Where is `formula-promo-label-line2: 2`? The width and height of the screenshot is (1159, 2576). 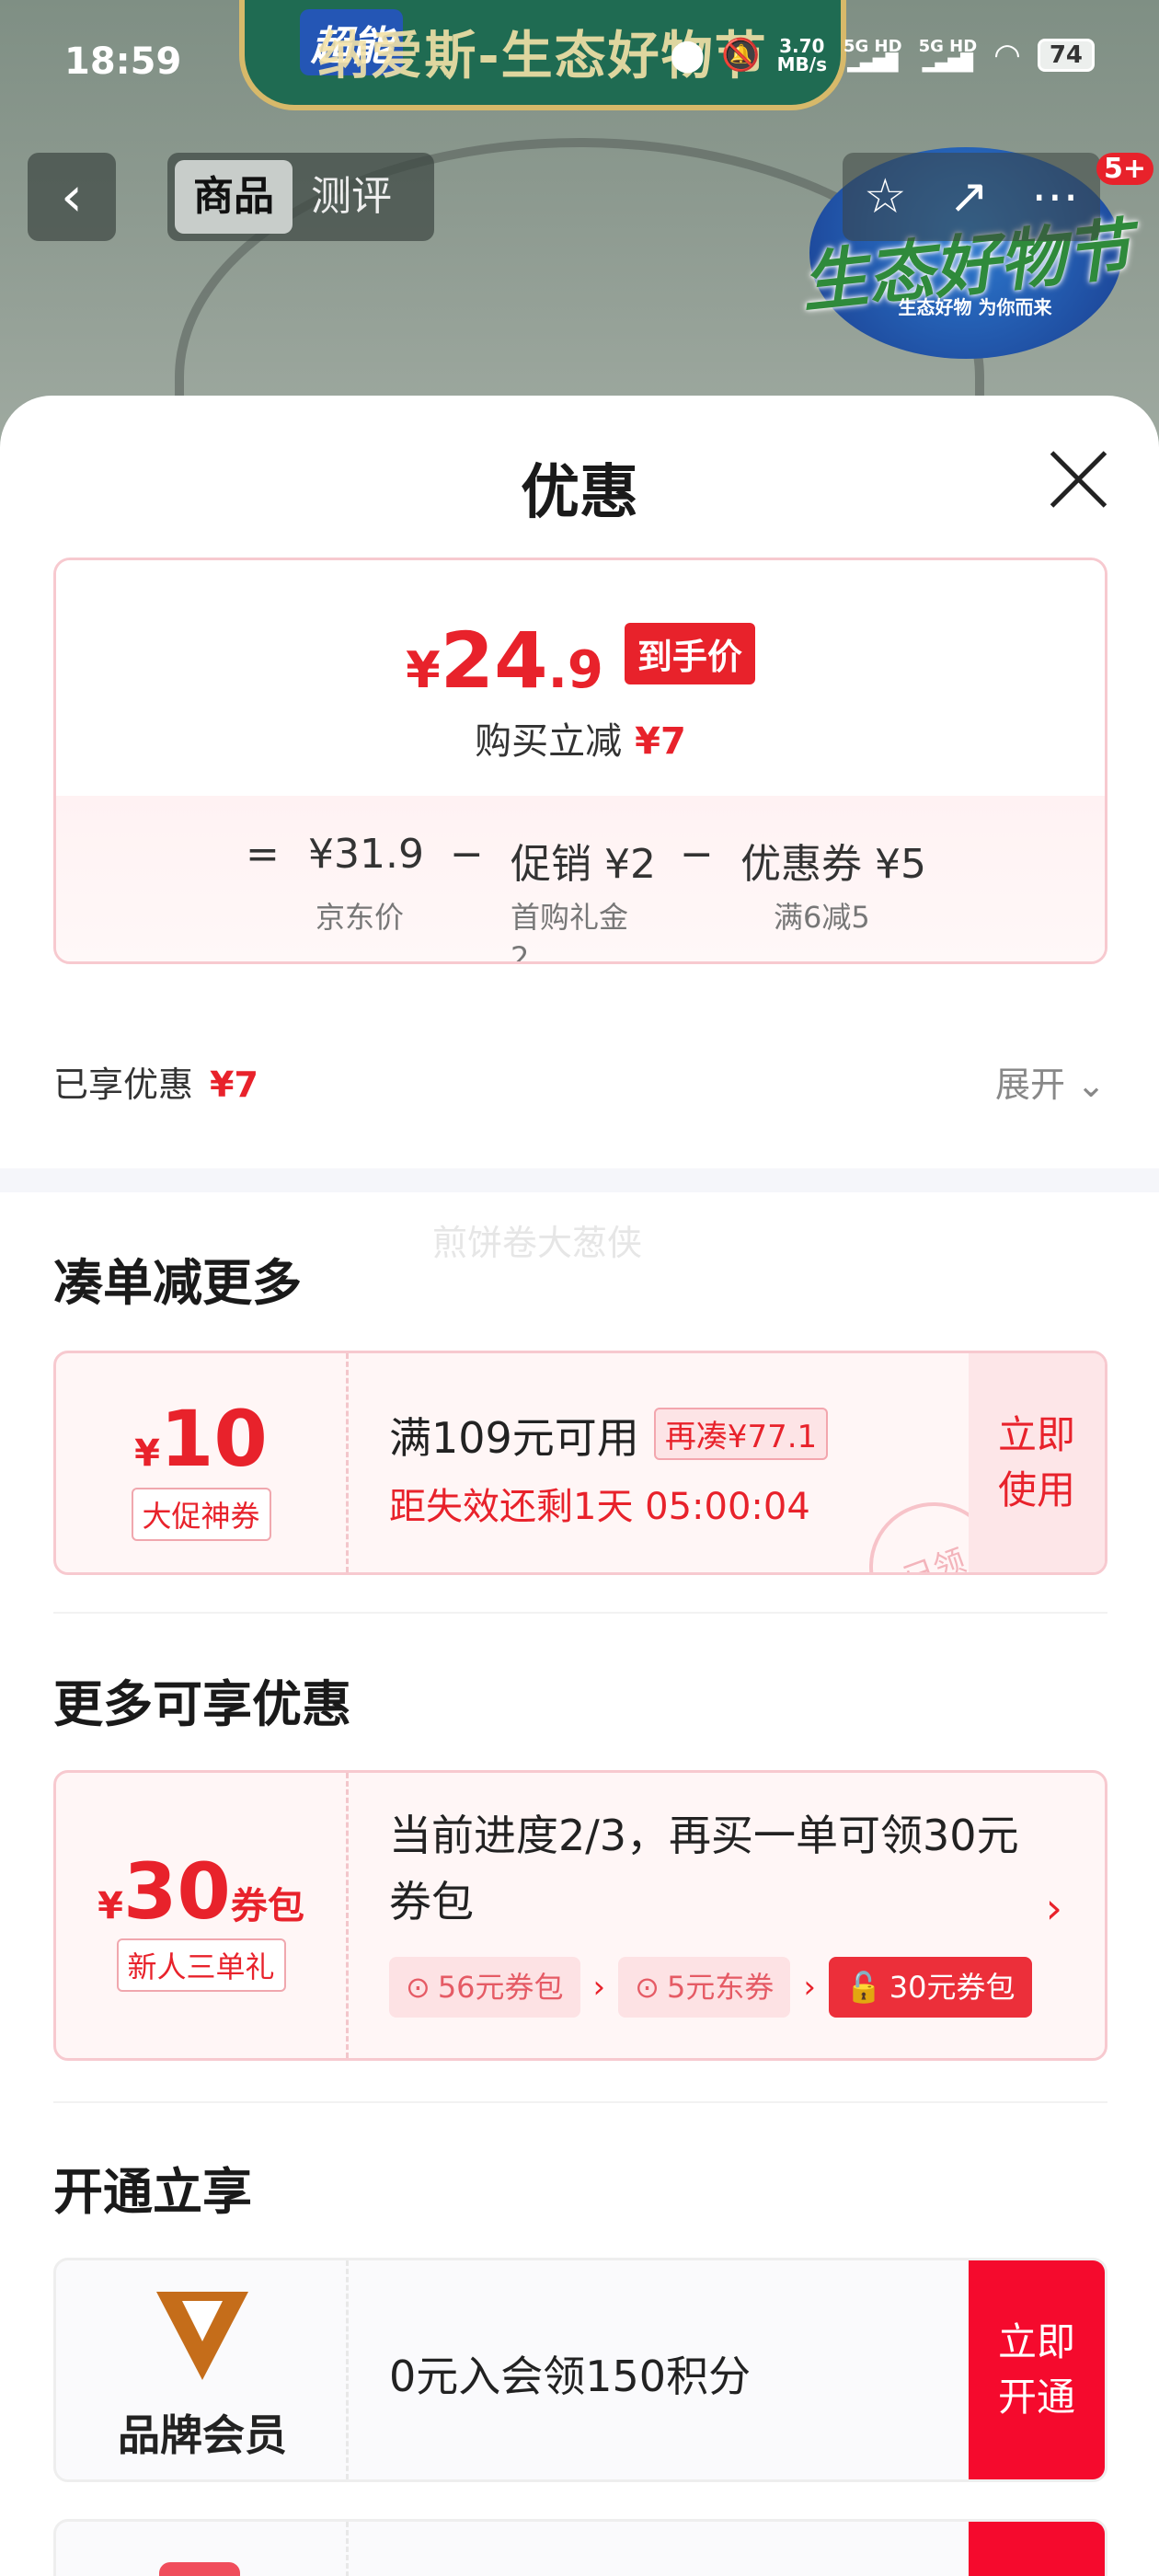 formula-promo-label-line2: 2 is located at coordinates (520, 952).